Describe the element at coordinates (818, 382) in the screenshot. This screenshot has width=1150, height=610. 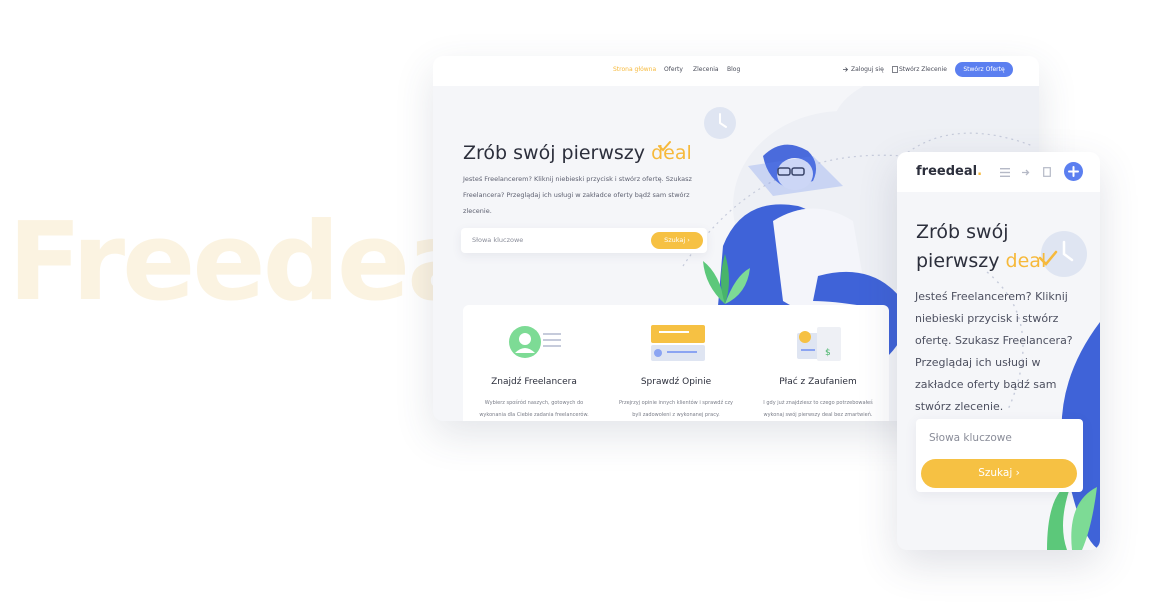
I see `feature-card-title: Płać z Zaufaniem` at that location.